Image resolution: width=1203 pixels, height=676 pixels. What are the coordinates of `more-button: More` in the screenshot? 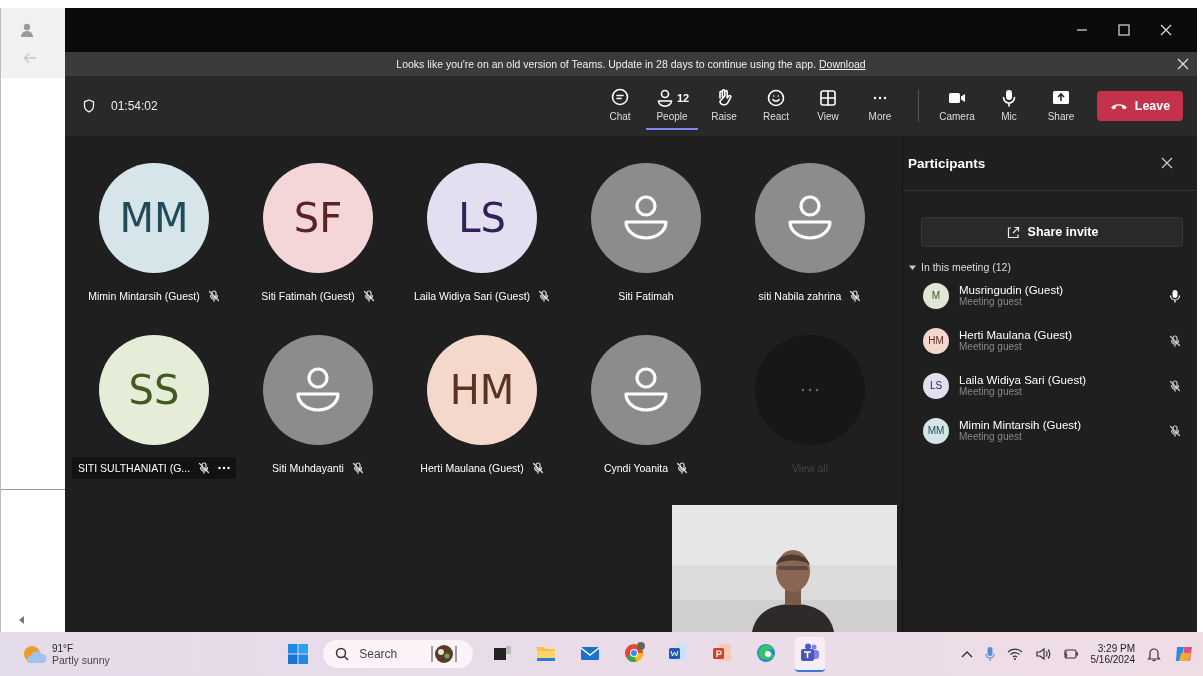 It's located at (880, 106).